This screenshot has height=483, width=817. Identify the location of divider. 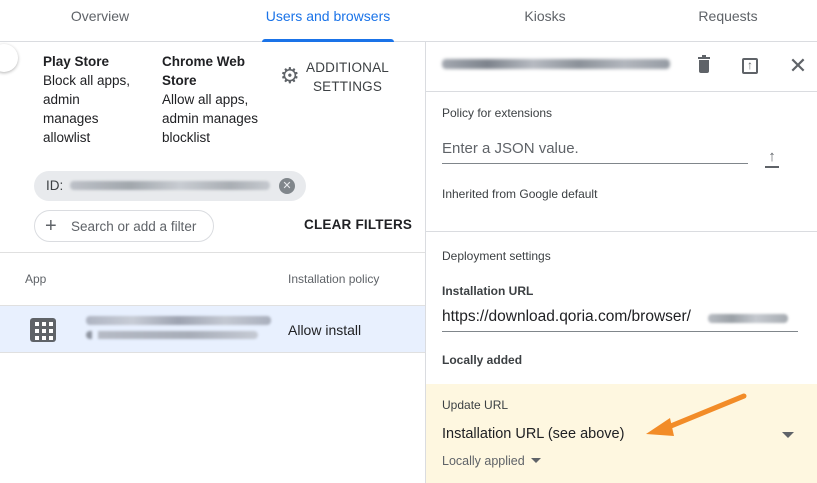
(621, 231).